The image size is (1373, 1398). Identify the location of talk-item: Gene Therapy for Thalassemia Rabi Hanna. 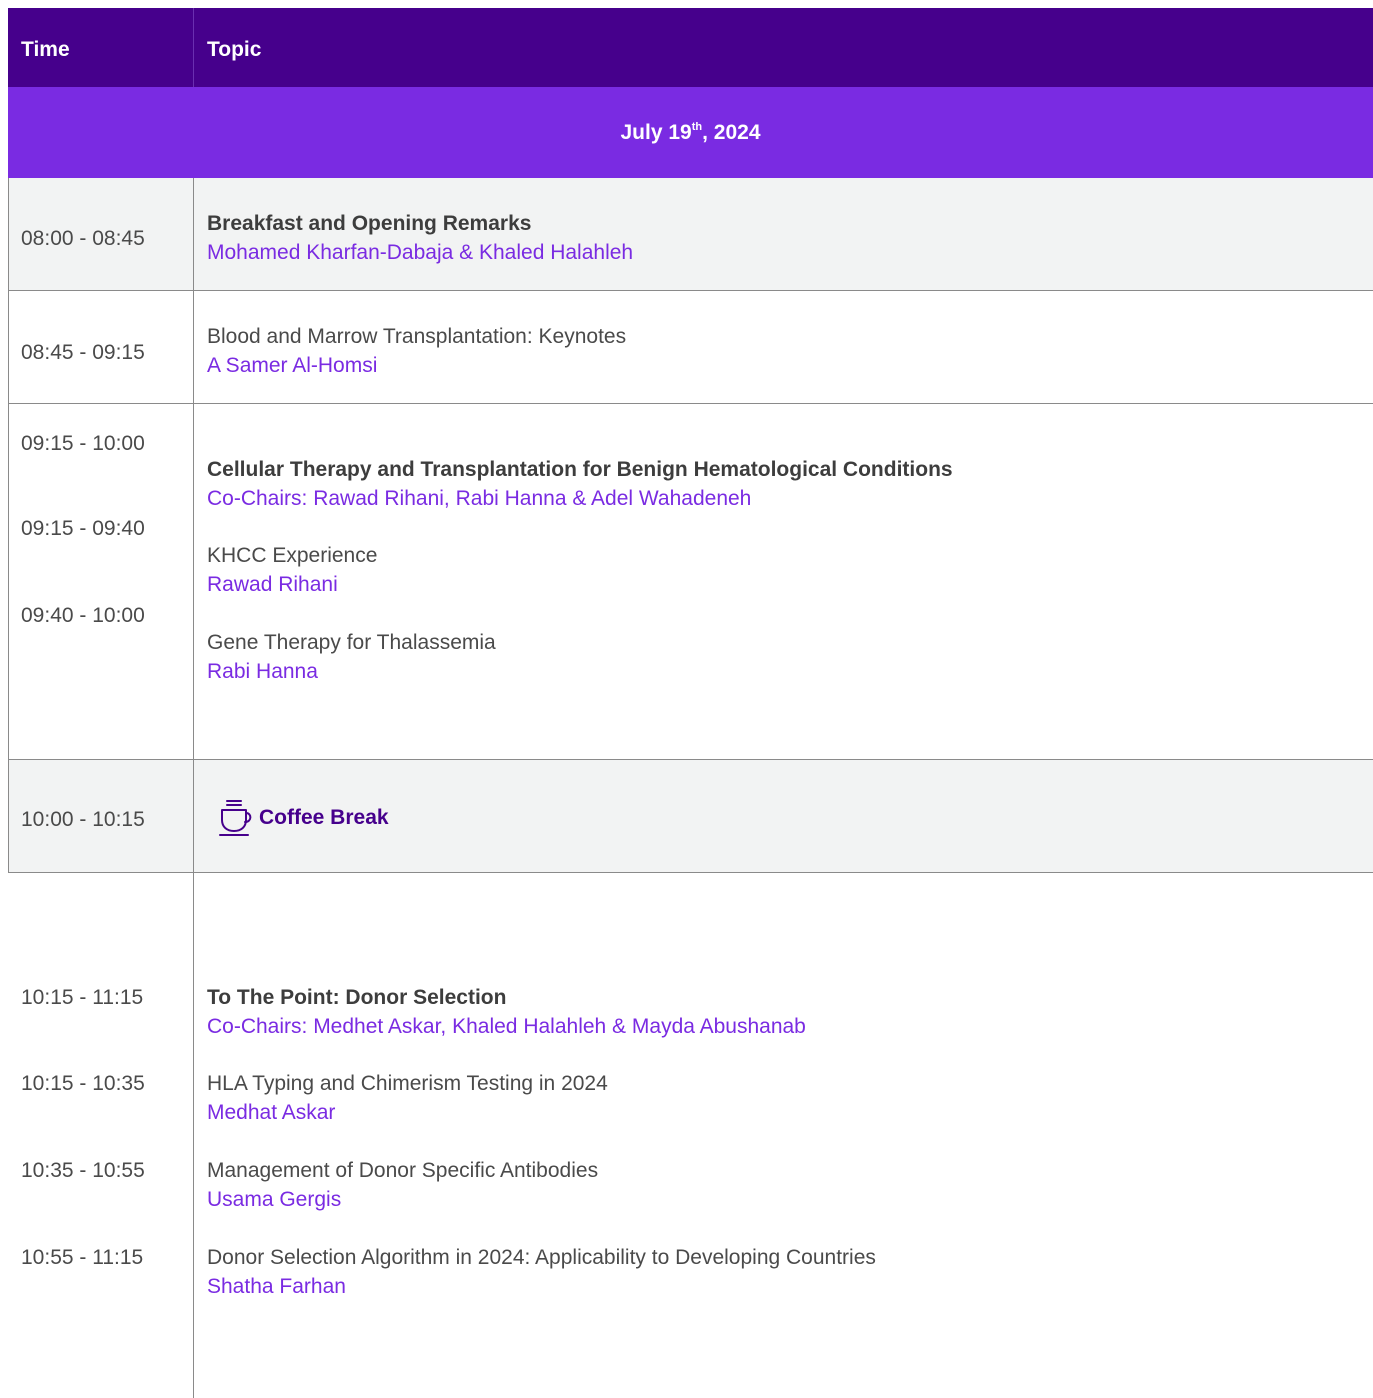
(351, 657).